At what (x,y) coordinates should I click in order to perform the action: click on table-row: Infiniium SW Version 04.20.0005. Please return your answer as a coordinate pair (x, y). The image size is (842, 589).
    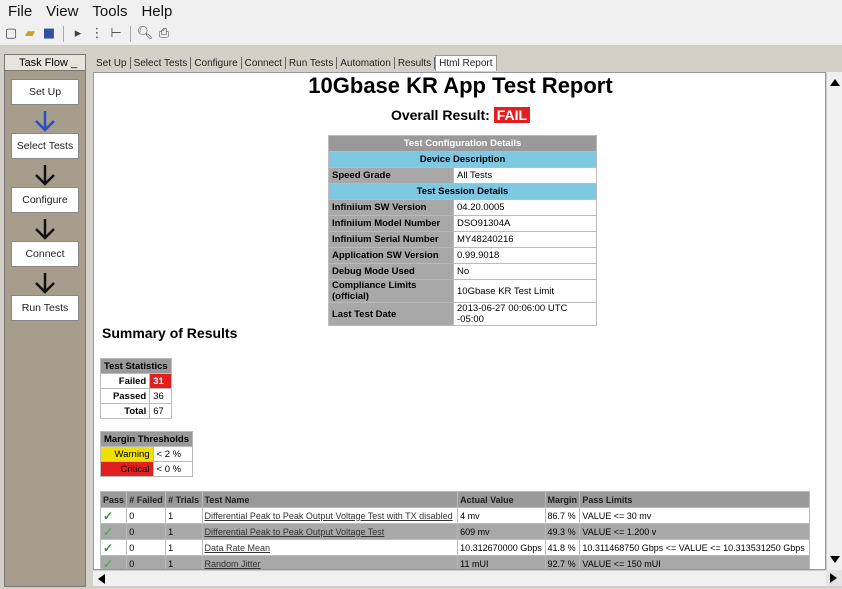
    Looking at the image, I should click on (462, 207).